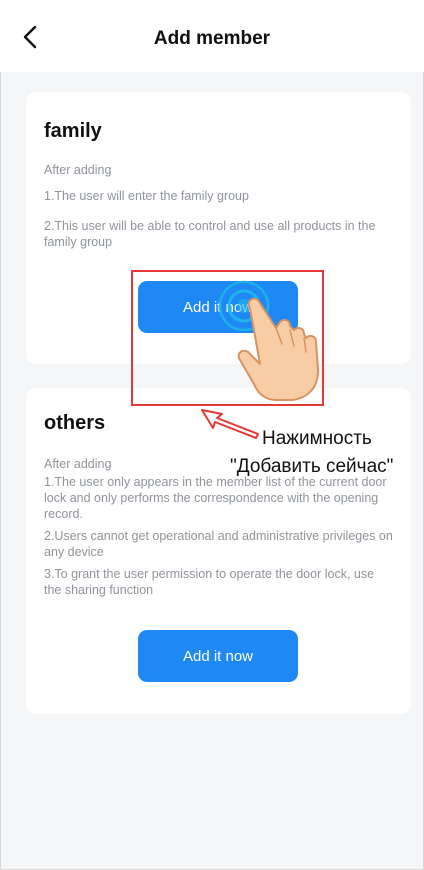 The height and width of the screenshot is (870, 424). What do you see at coordinates (317, 438) in the screenshot?
I see `annotation-line-1: Нажимность` at bounding box center [317, 438].